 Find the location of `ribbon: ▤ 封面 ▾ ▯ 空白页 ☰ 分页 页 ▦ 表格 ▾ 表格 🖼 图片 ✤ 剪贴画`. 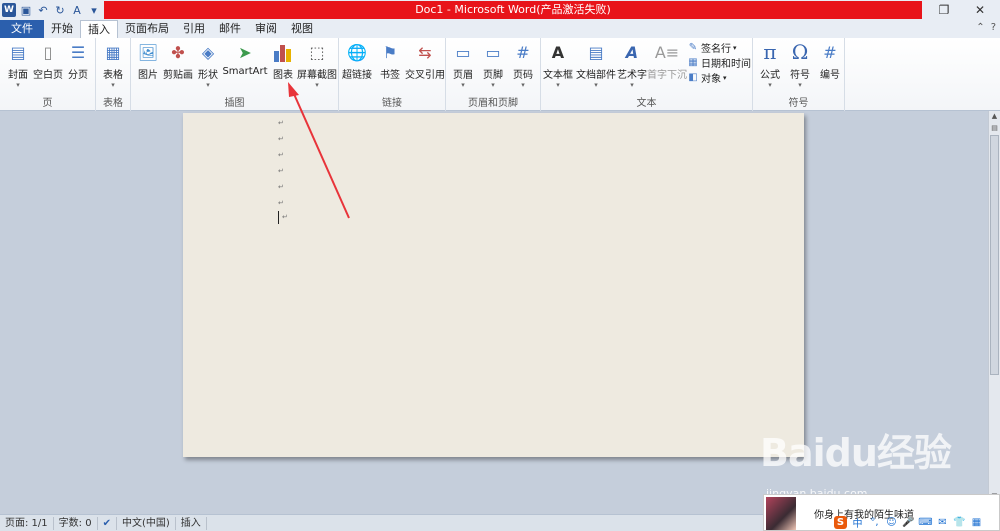

ribbon: ▤ 封面 ▾ ▯ 空白页 ☰ 分页 页 ▦ 表格 ▾ 表格 🖼 图片 ✤ 剪贴画 is located at coordinates (500, 74).